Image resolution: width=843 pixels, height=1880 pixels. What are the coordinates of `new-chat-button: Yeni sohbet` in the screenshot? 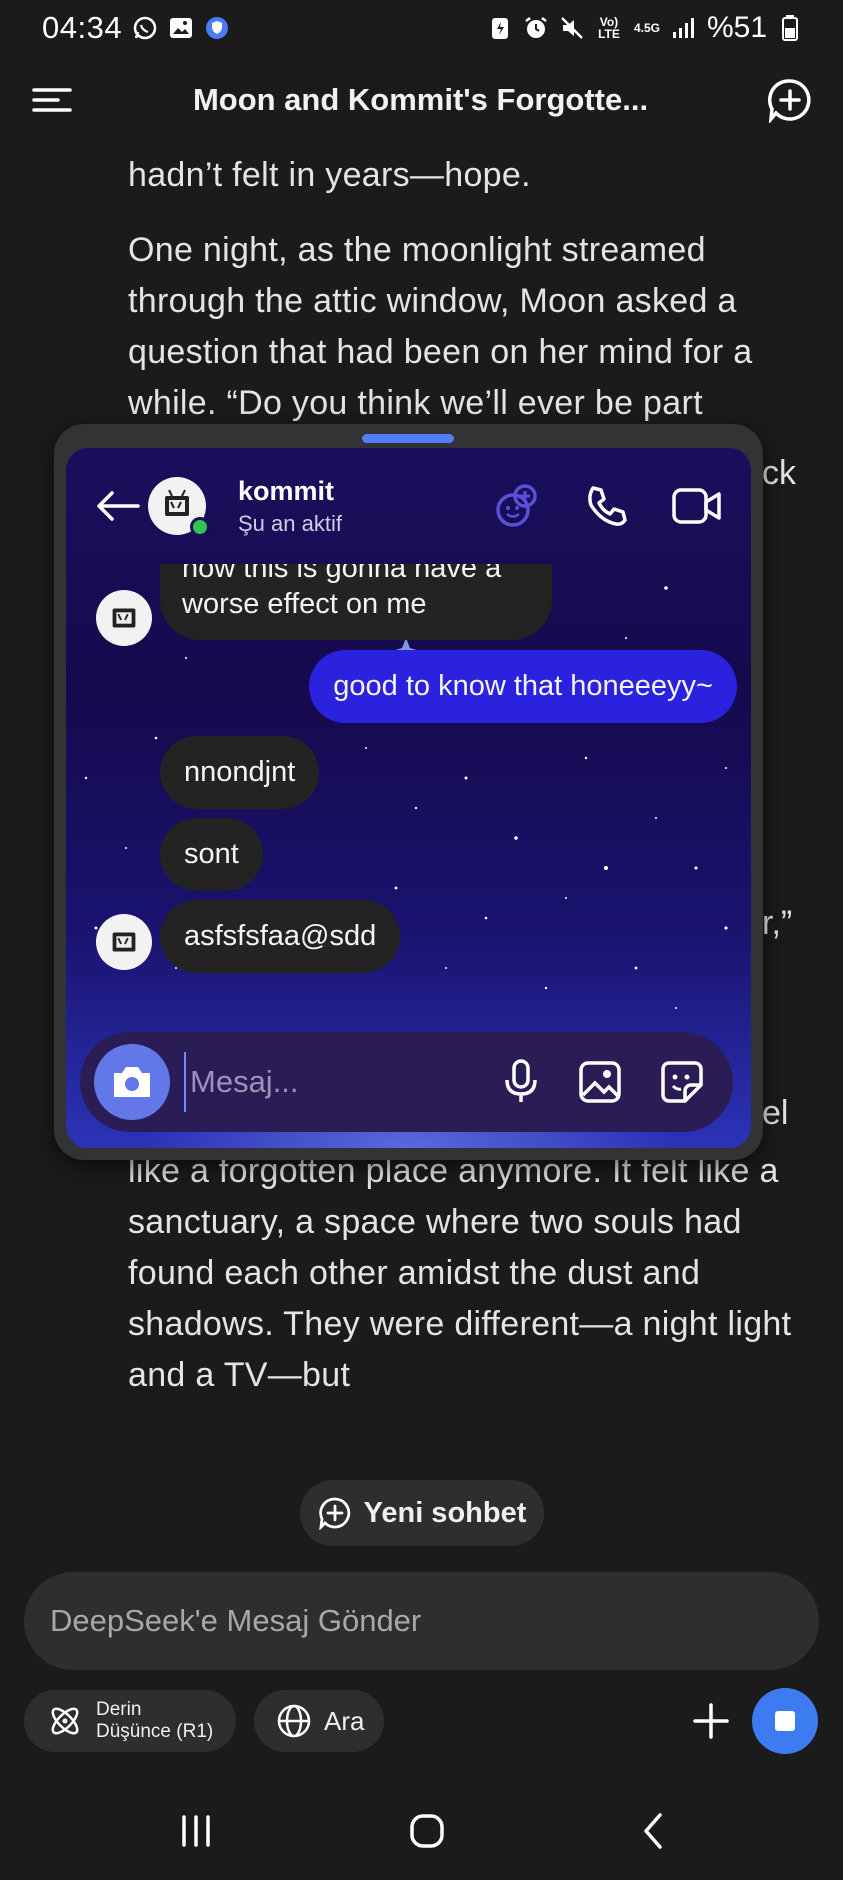 It's located at (422, 1513).